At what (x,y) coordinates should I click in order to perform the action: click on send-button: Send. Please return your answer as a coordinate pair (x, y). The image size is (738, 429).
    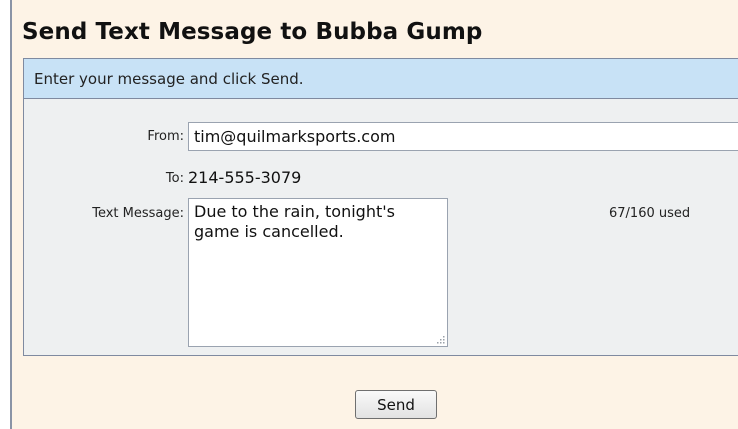
    Looking at the image, I should click on (396, 404).